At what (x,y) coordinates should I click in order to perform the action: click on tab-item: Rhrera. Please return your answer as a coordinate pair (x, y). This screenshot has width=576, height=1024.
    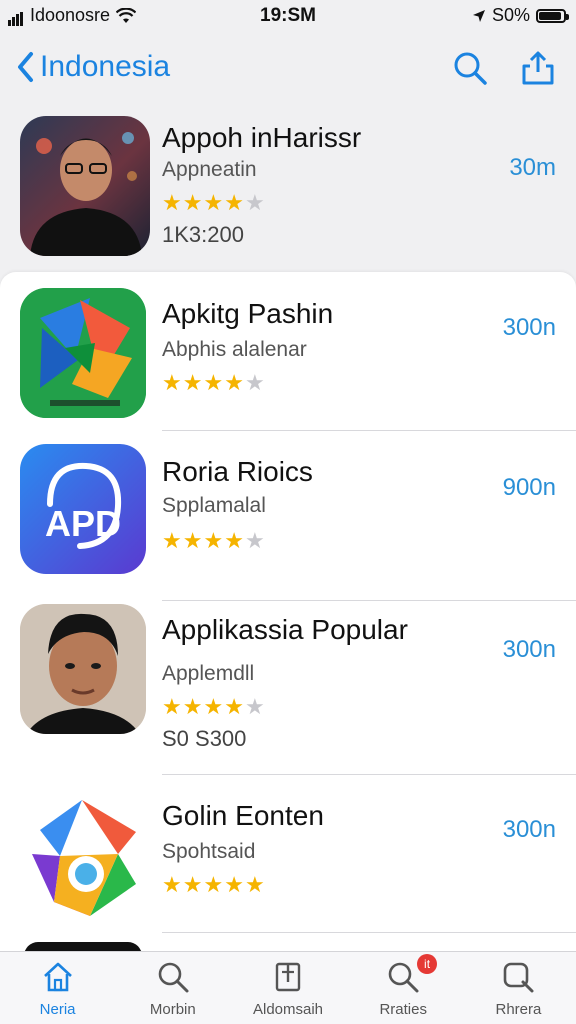
    Looking at the image, I should click on (518, 988).